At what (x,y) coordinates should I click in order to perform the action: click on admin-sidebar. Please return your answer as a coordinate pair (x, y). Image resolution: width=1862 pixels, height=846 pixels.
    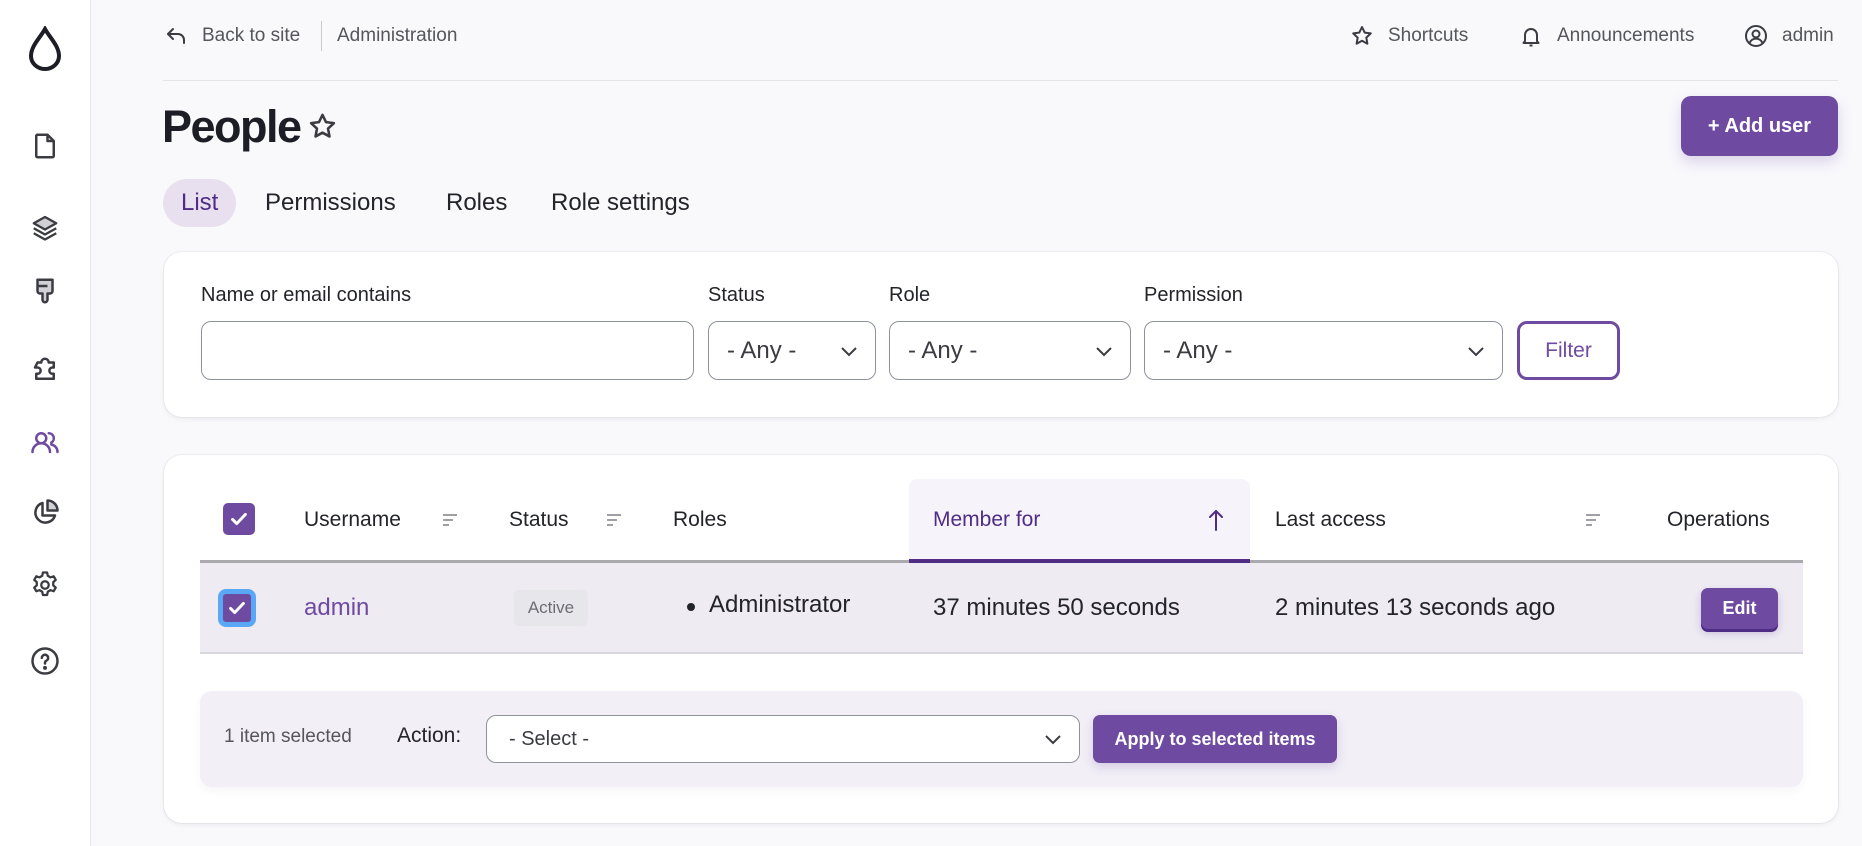
    Looking at the image, I should click on (45, 423).